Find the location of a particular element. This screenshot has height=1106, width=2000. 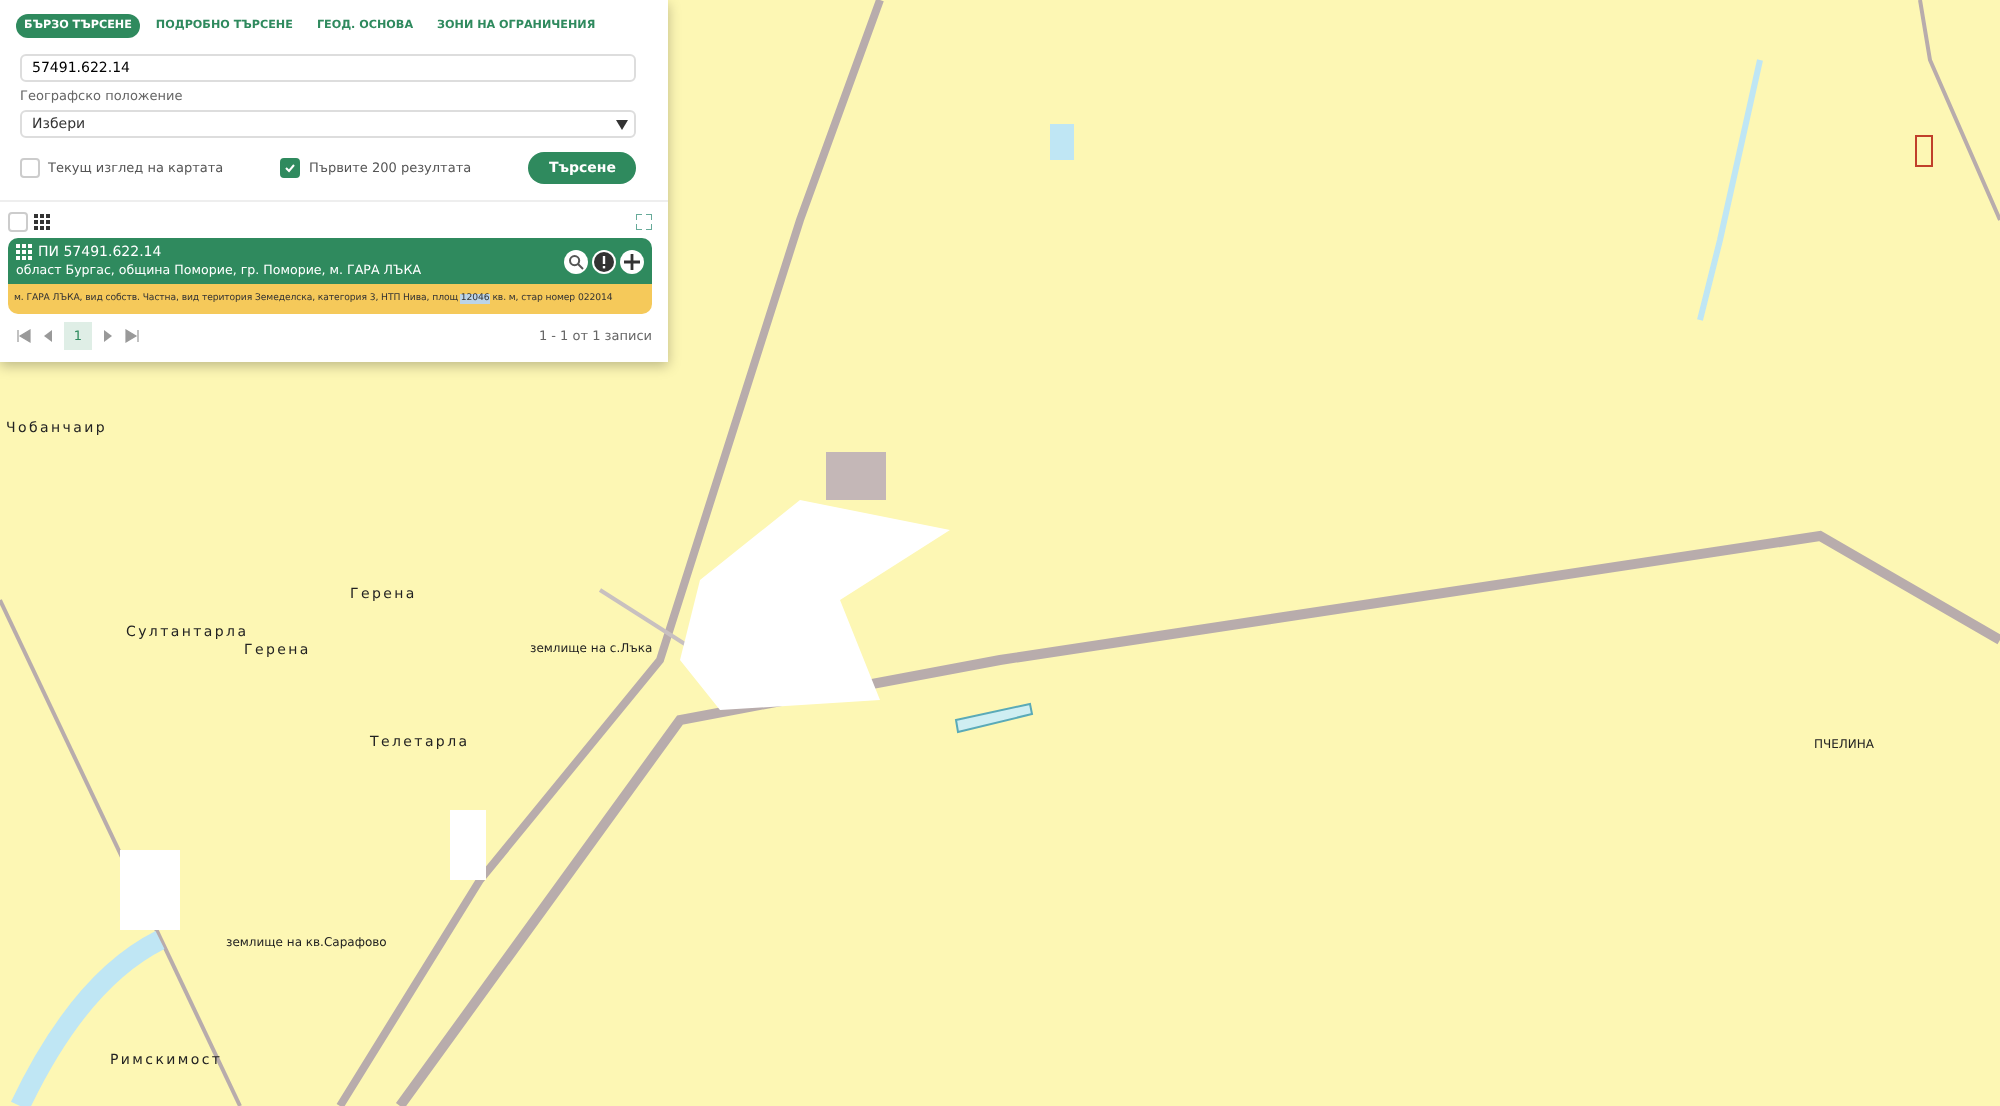

search-icon is located at coordinates (576, 261).